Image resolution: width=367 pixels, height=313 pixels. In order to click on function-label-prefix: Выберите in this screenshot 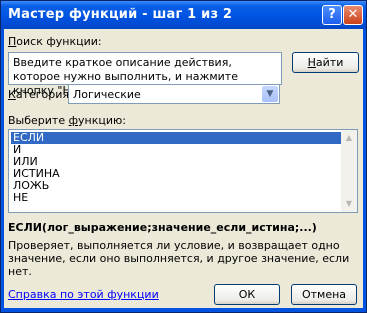, I will do `click(38, 120)`.